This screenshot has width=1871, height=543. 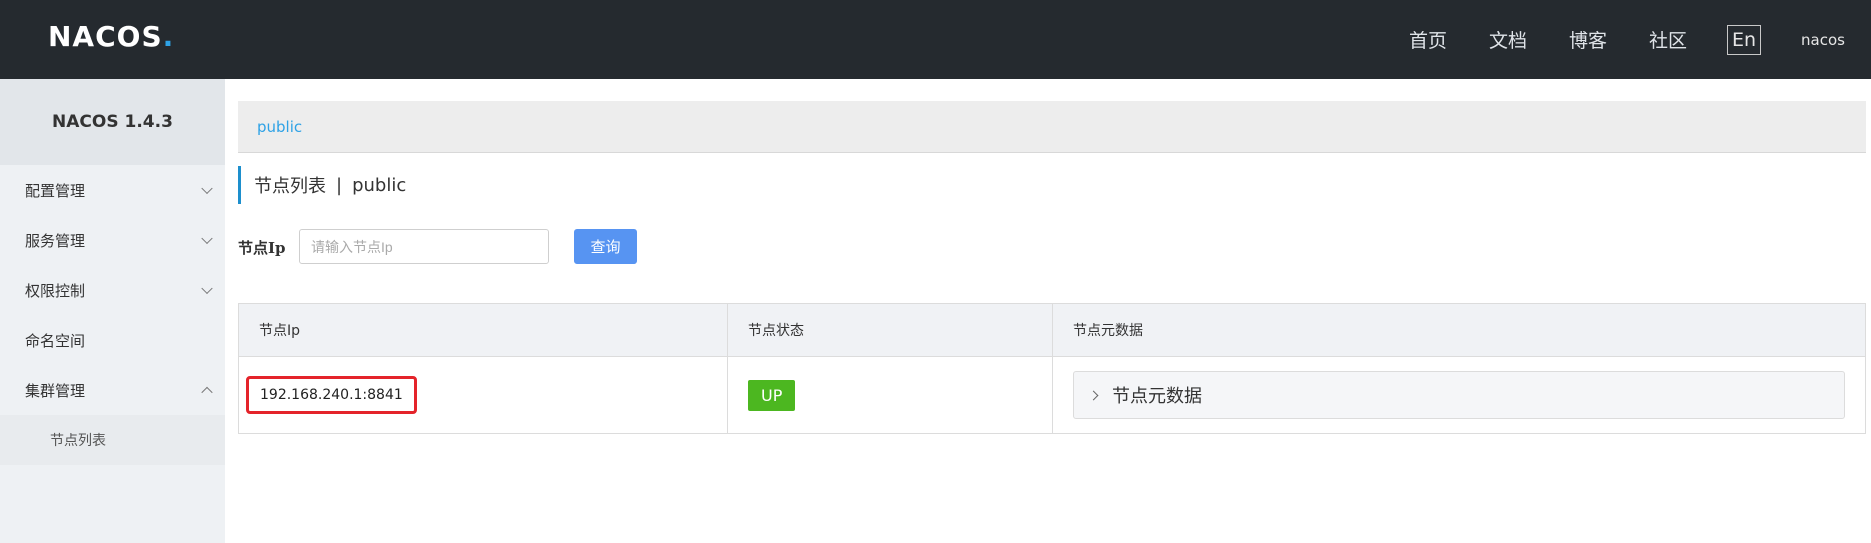 I want to click on cell-ip: 192.168.240.1:8841, so click(x=483, y=395).